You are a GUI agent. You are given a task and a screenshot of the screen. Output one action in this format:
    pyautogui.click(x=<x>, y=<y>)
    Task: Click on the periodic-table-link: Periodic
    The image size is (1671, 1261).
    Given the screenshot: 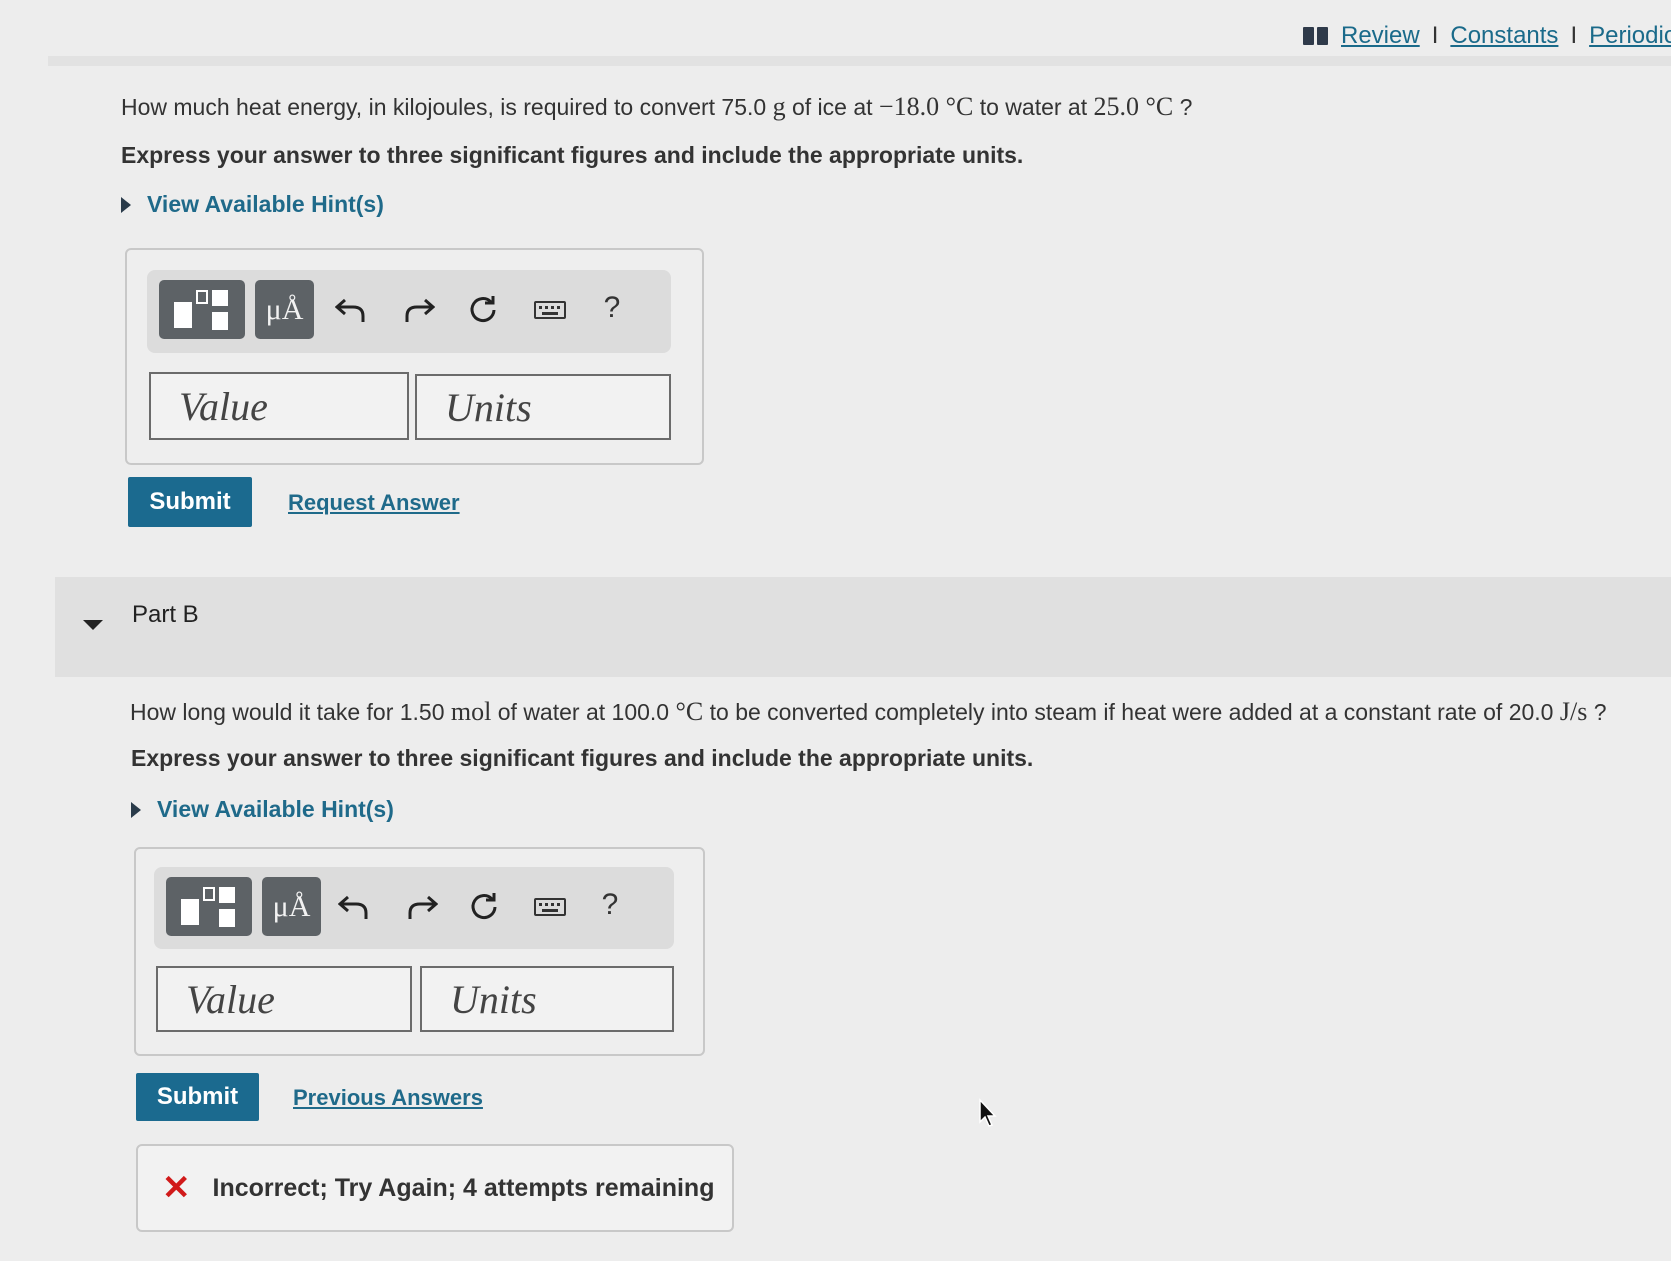 What is the action you would take?
    pyautogui.click(x=1630, y=36)
    